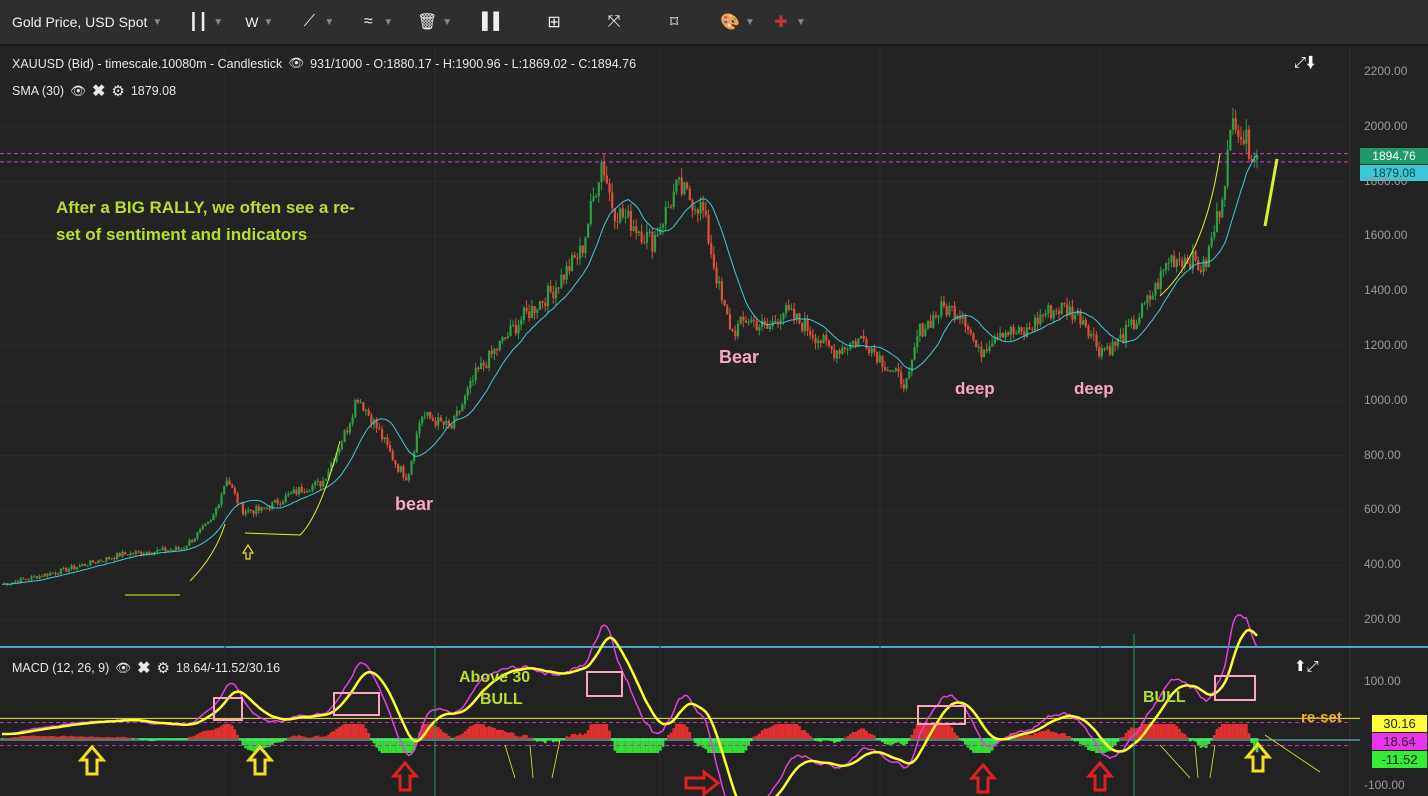 This screenshot has height=796, width=1428. What do you see at coordinates (375, 22) in the screenshot?
I see `indicator-button: ≈ ▼` at bounding box center [375, 22].